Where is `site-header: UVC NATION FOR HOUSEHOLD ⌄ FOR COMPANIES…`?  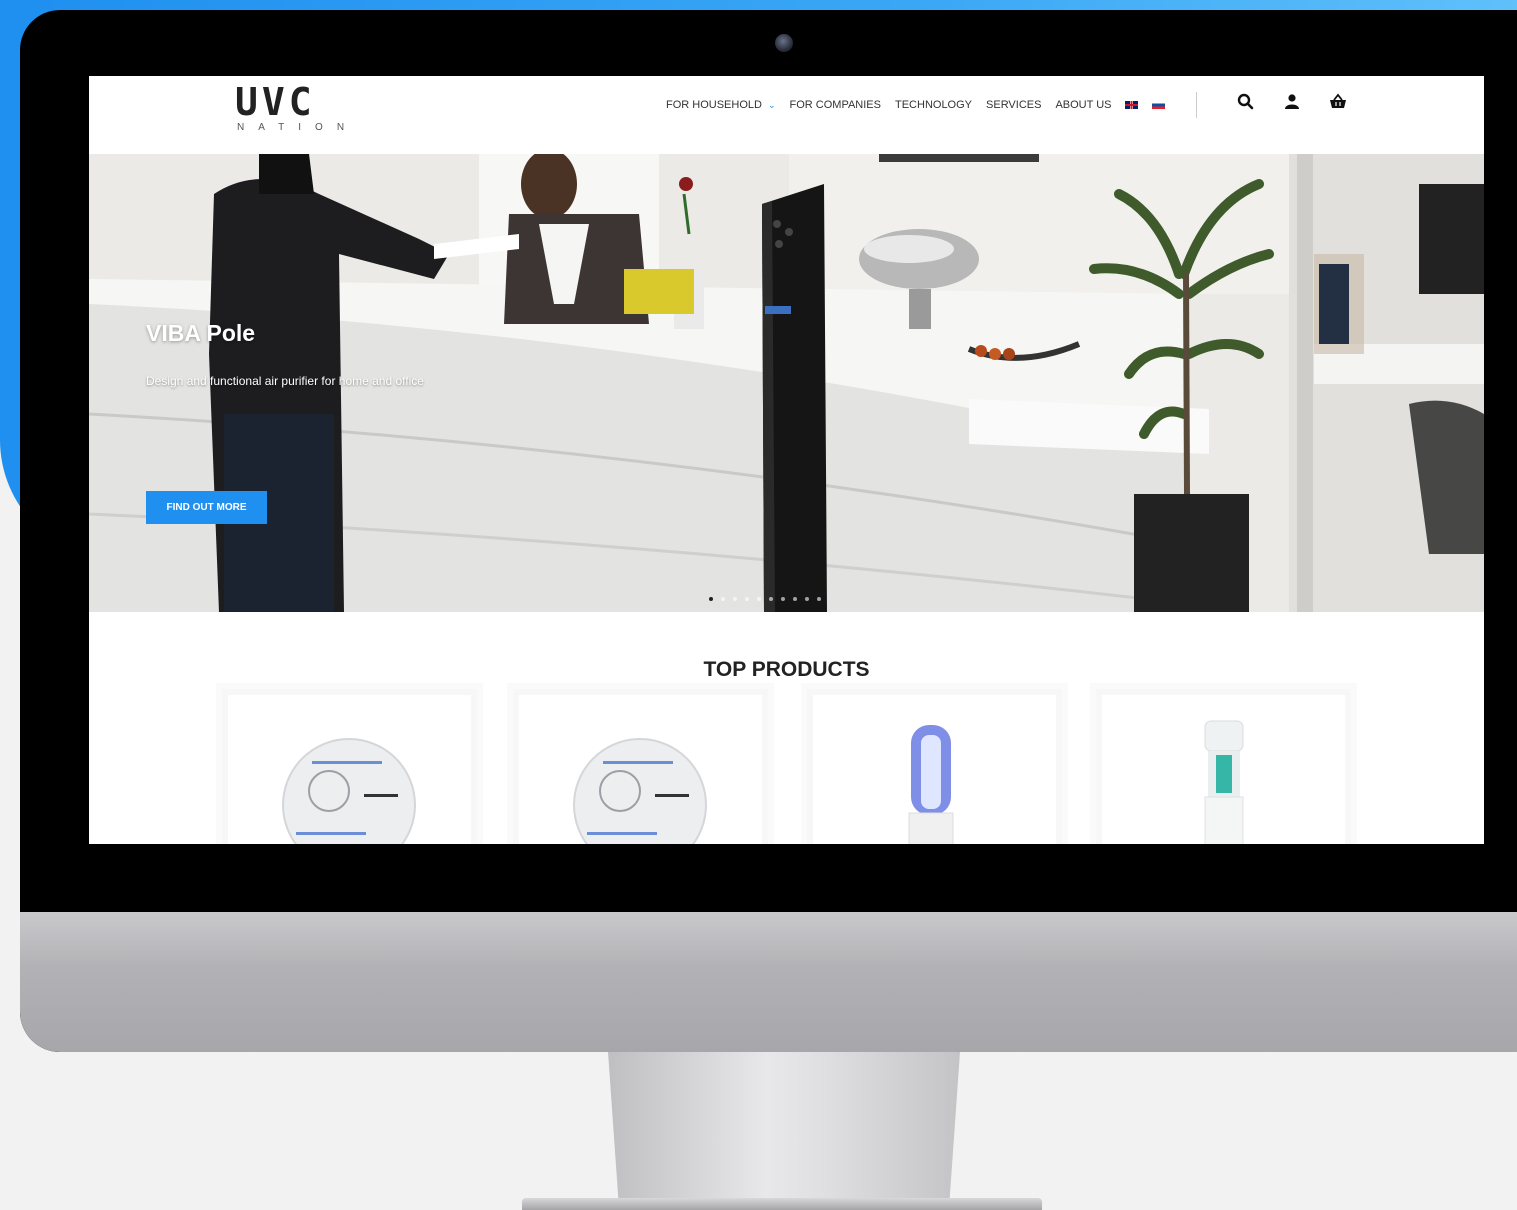
site-header: UVC NATION FOR HOUSEHOLD ⌄ FOR COMPANIES… is located at coordinates (786, 115).